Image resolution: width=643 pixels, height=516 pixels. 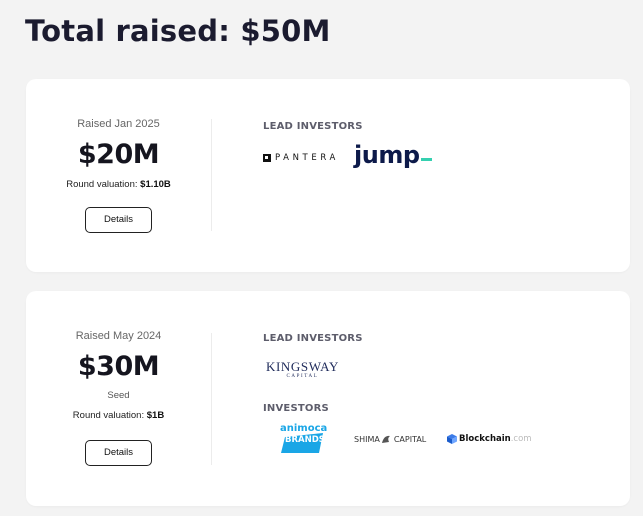 I want to click on round-valuation: Round valuation: $1B, so click(x=118, y=415).